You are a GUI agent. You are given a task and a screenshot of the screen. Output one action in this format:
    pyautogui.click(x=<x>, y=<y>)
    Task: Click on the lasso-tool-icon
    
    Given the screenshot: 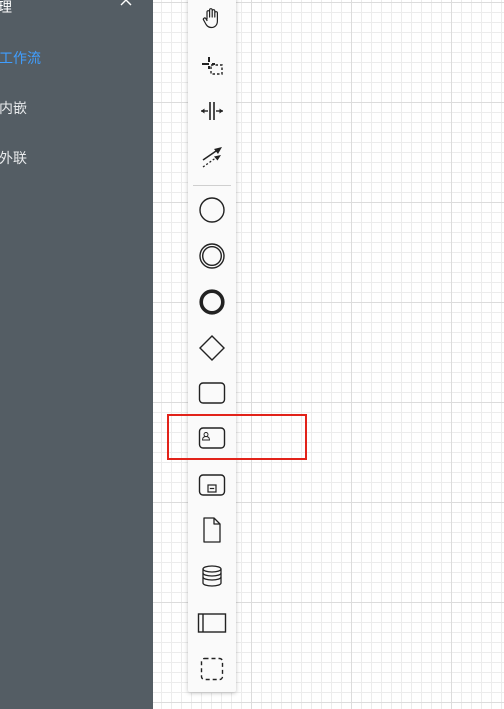 What is the action you would take?
    pyautogui.click(x=212, y=66)
    